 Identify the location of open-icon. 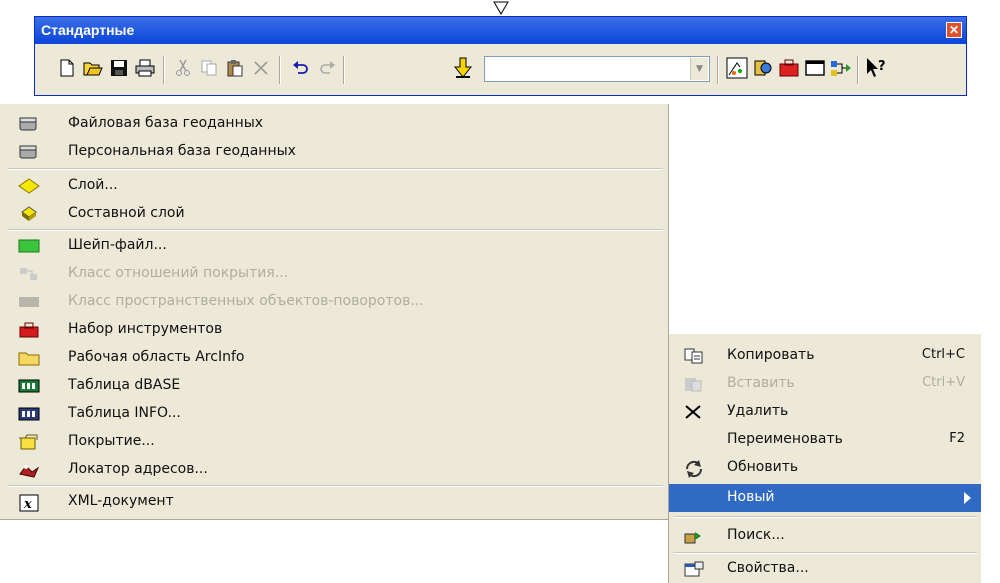
(93, 68).